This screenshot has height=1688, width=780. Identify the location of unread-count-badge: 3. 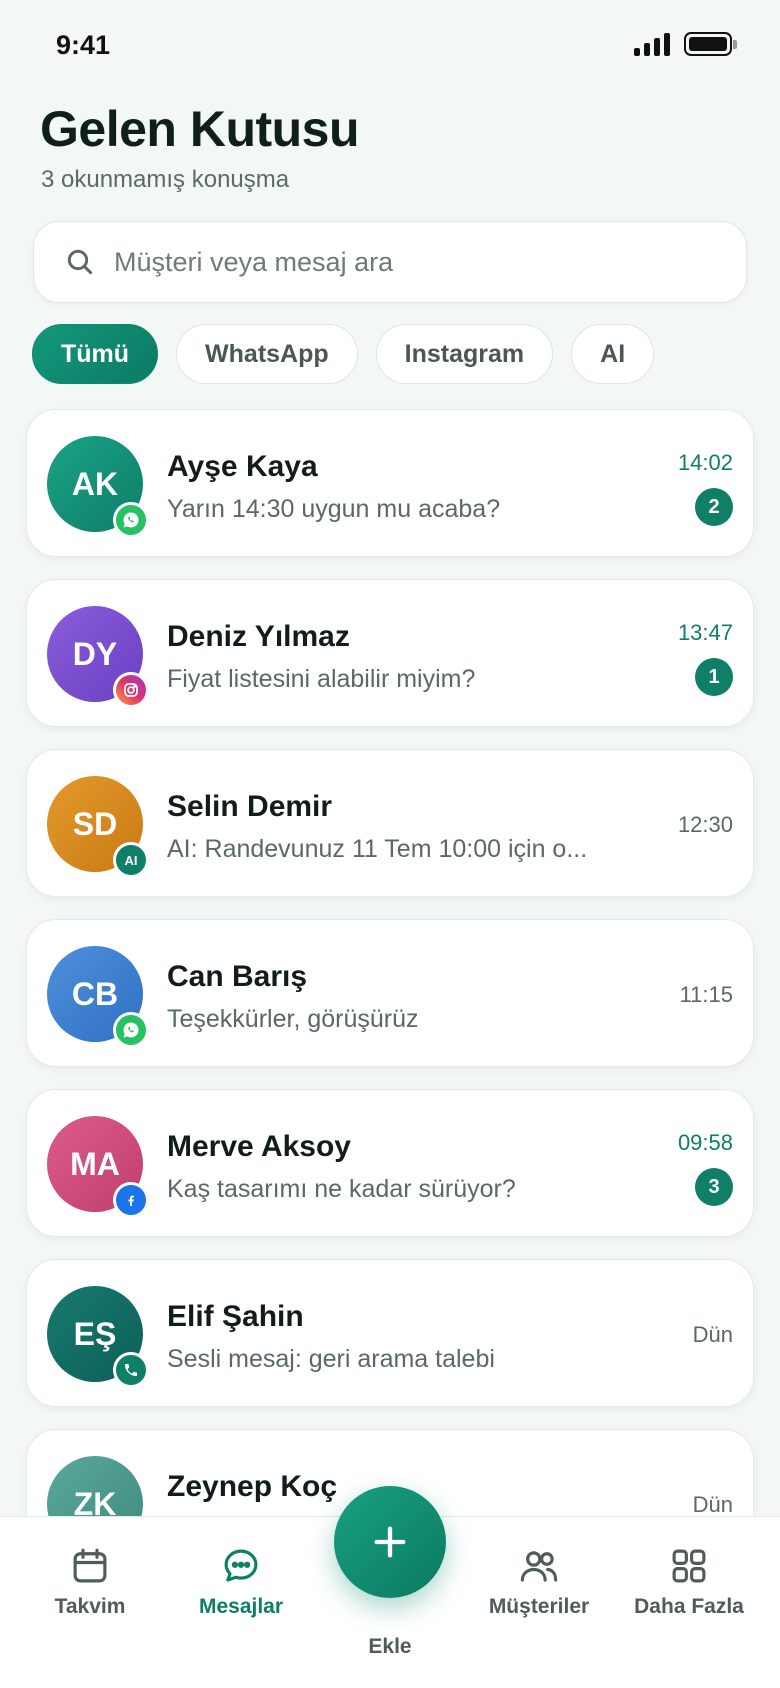
(714, 1187).